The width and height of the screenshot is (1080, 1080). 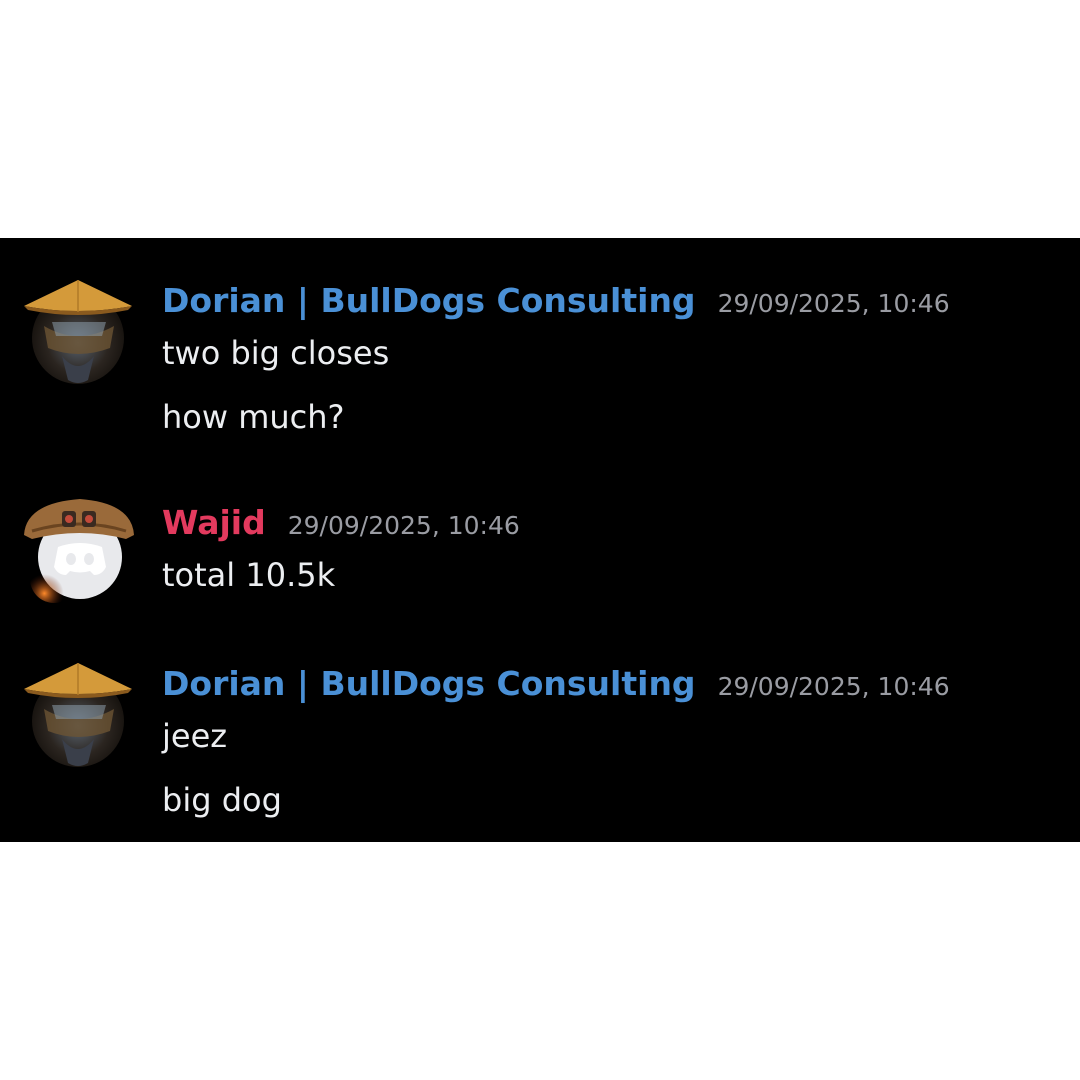 What do you see at coordinates (222, 800) in the screenshot?
I see `message-text: big dog` at bounding box center [222, 800].